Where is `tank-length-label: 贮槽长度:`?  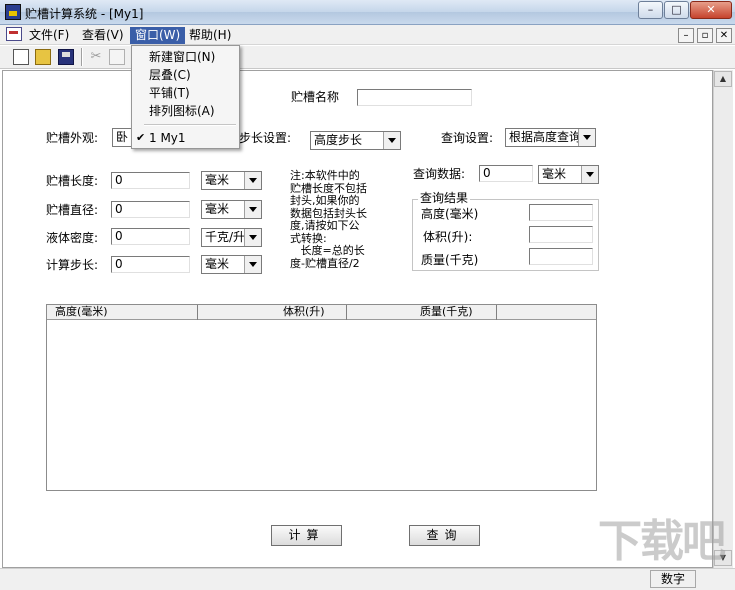
tank-length-label: 贮槽长度: is located at coordinates (72, 181).